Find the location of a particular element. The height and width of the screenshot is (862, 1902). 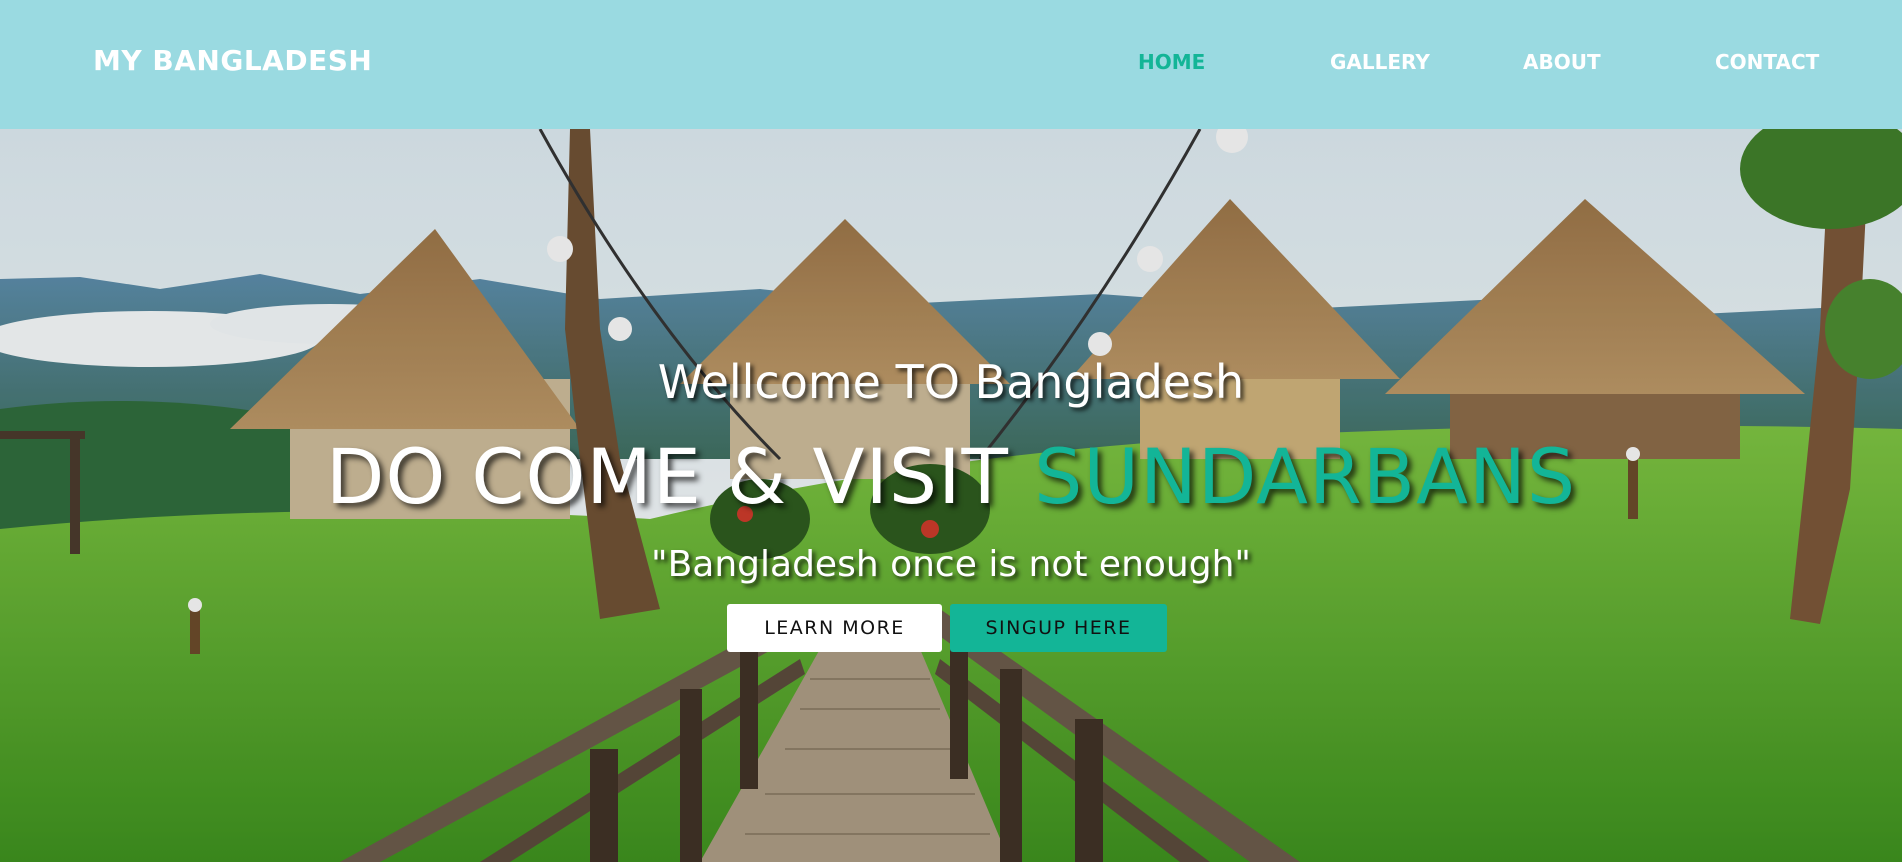

hero-welcome-text: Wellcome TO Bangladesh is located at coordinates (951, 382).